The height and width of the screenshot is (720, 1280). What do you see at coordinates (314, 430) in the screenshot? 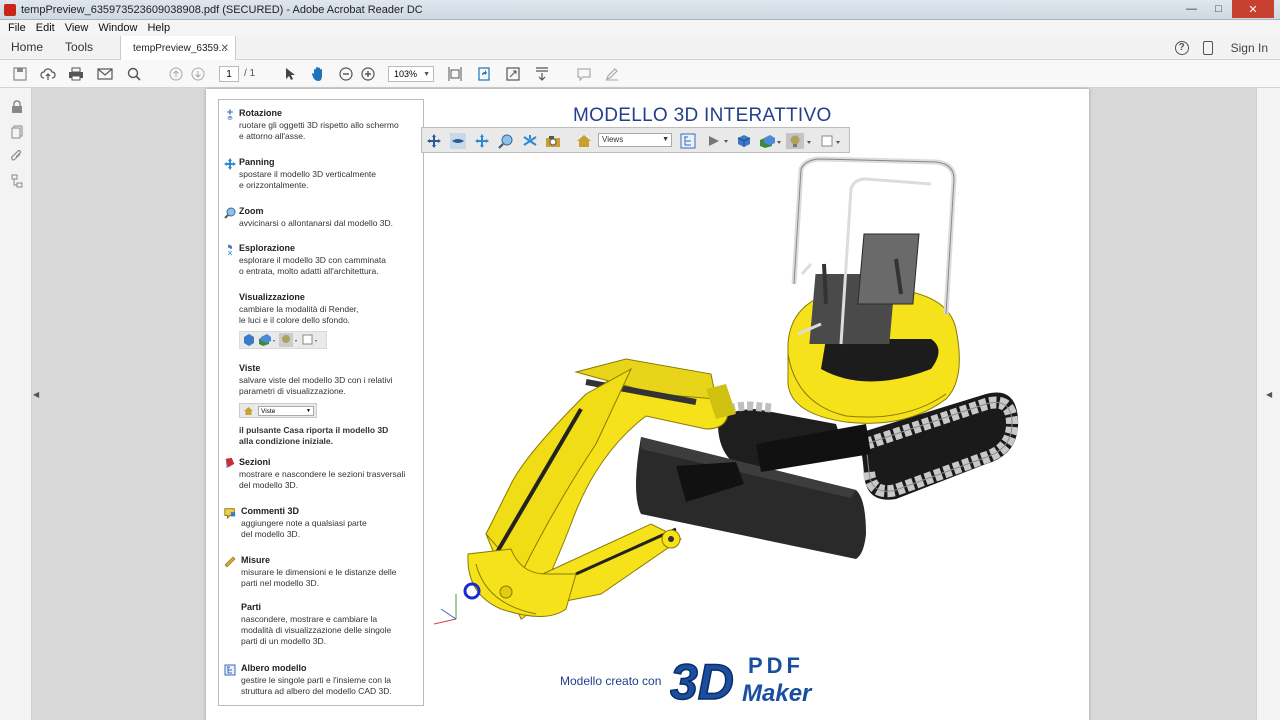
I see `help-text-line: il pulsante Casa riporta il modello 3D` at bounding box center [314, 430].